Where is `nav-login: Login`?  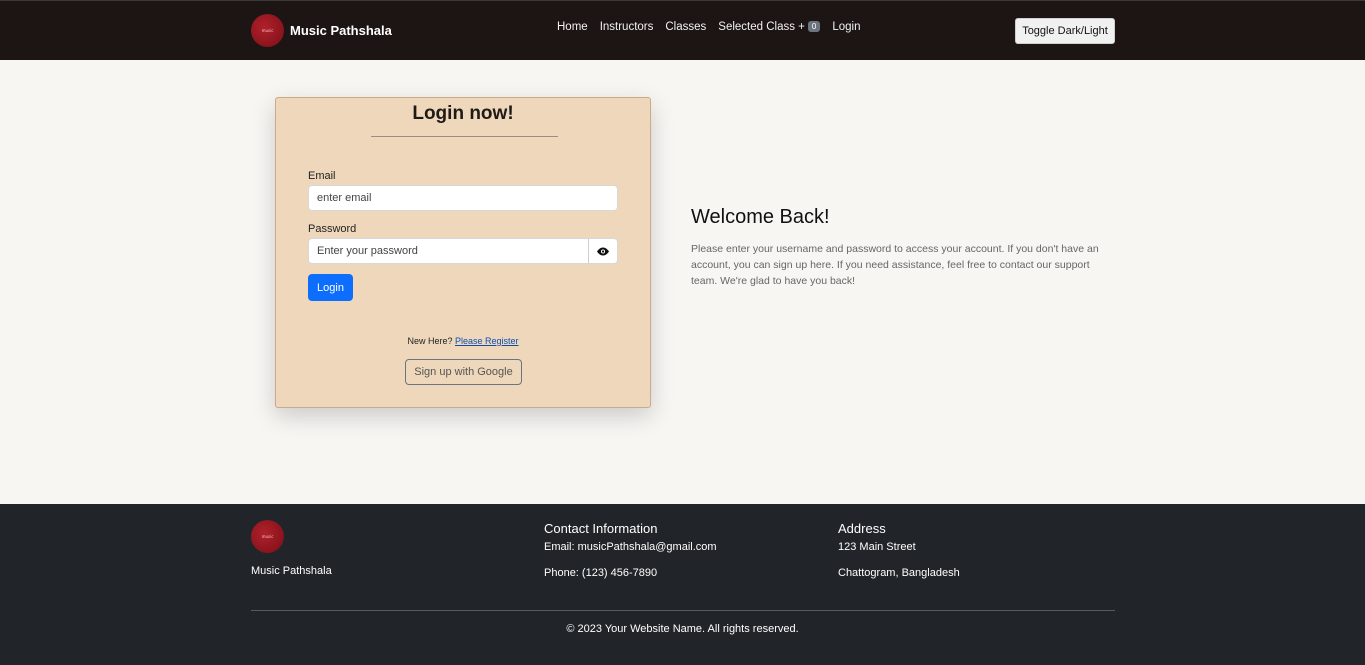 nav-login: Login is located at coordinates (846, 27).